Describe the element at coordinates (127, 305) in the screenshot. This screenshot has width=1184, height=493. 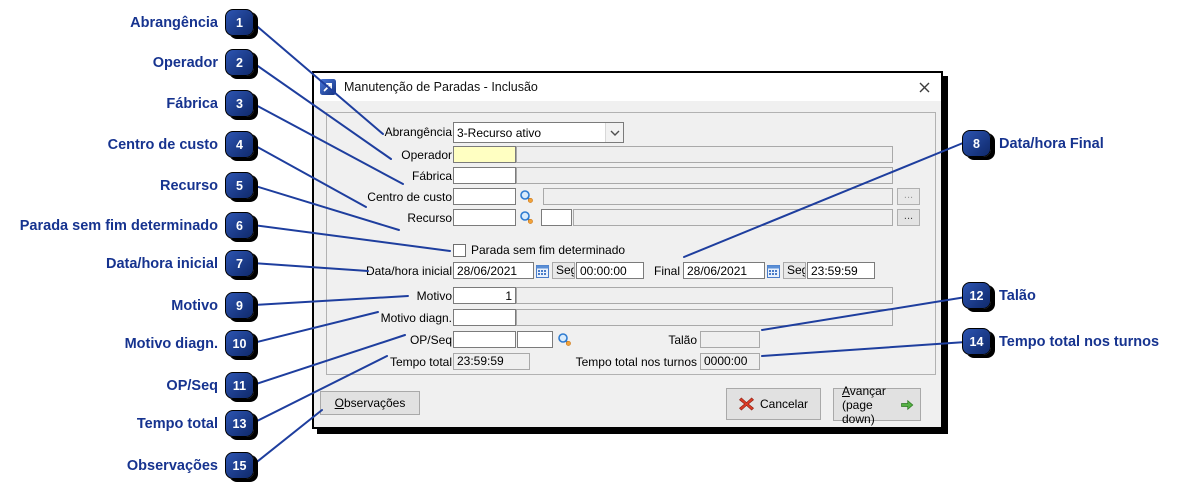
I see `callout-motivo: Motivo 9` at that location.